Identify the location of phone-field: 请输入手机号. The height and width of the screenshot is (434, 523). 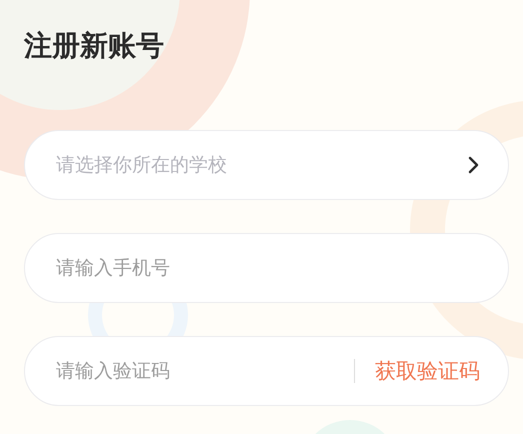
(266, 268).